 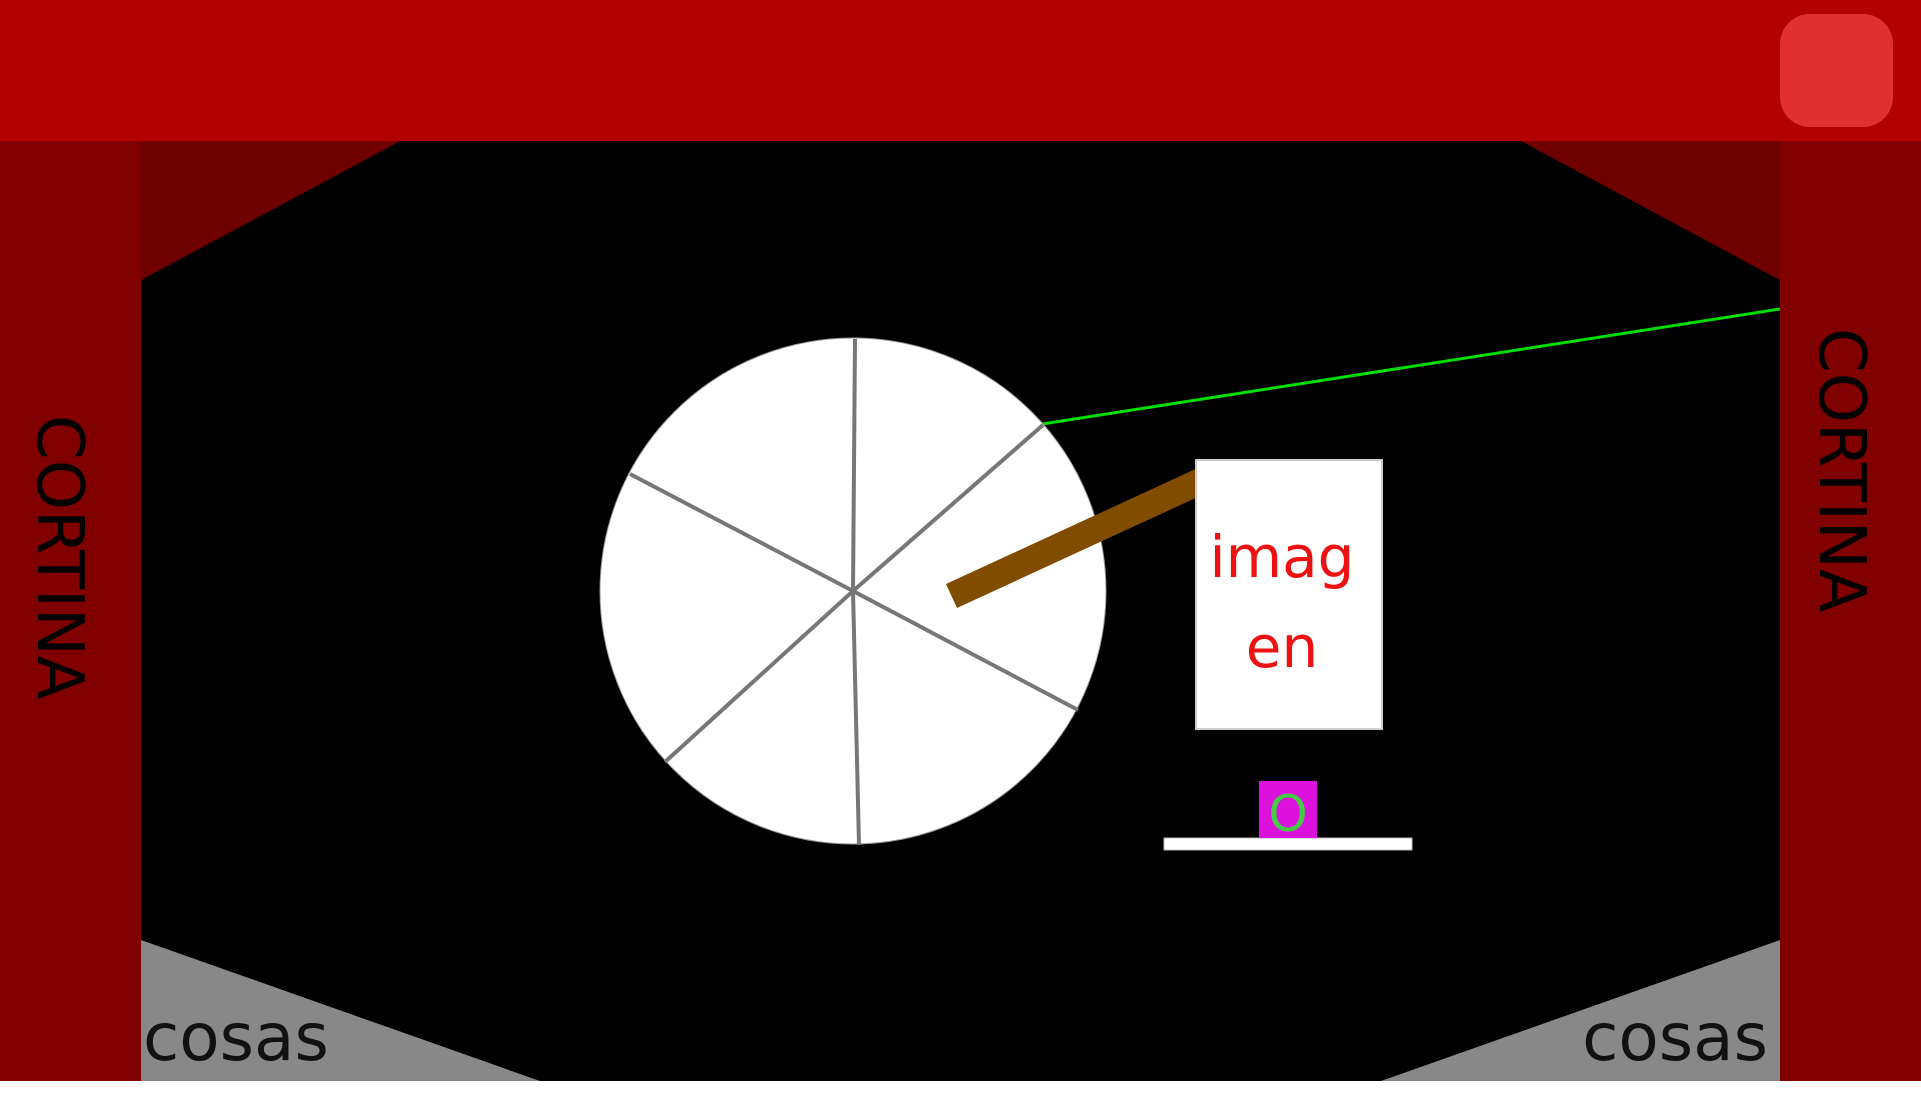 What do you see at coordinates (1282, 647) in the screenshot?
I see `image-card-line2: en` at bounding box center [1282, 647].